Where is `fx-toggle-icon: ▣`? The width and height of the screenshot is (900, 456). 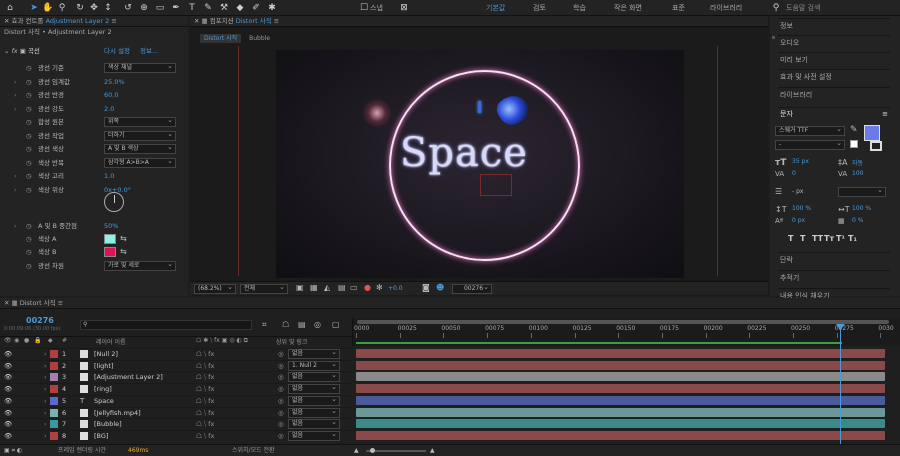 fx-toggle-icon: ▣ is located at coordinates (24, 51).